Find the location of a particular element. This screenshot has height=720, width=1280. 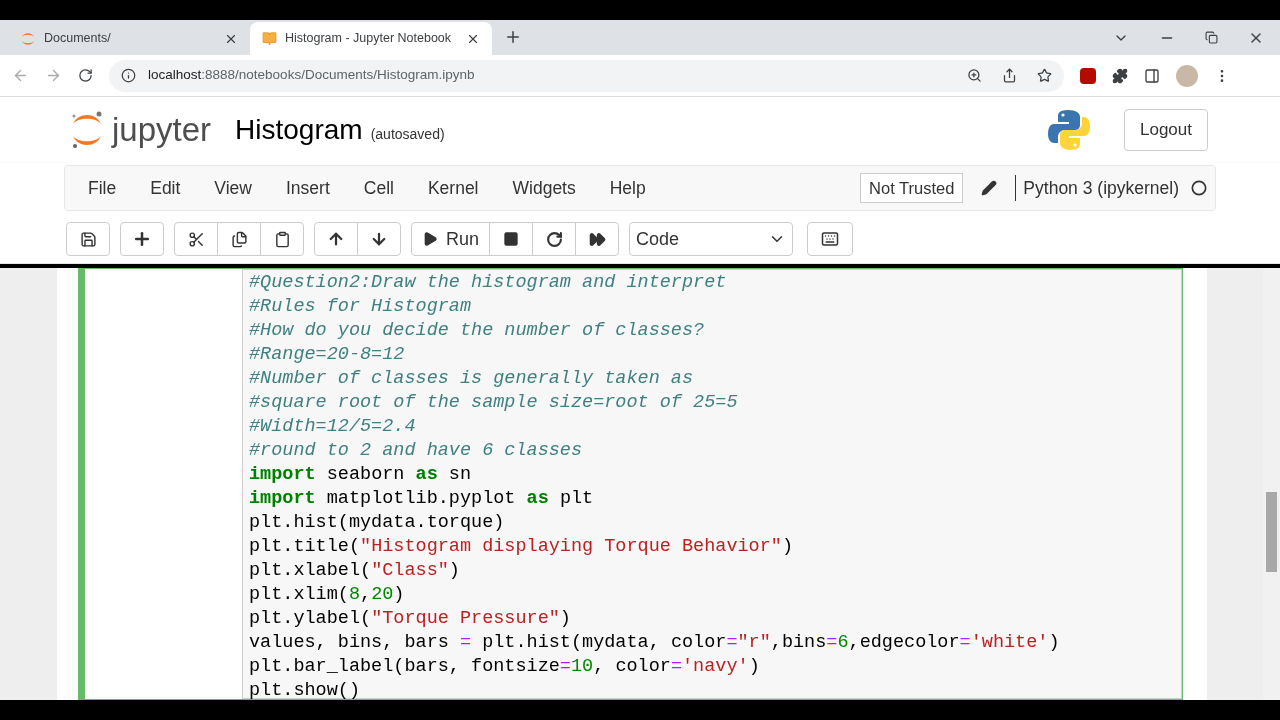

menu-item: Help is located at coordinates (627, 188).